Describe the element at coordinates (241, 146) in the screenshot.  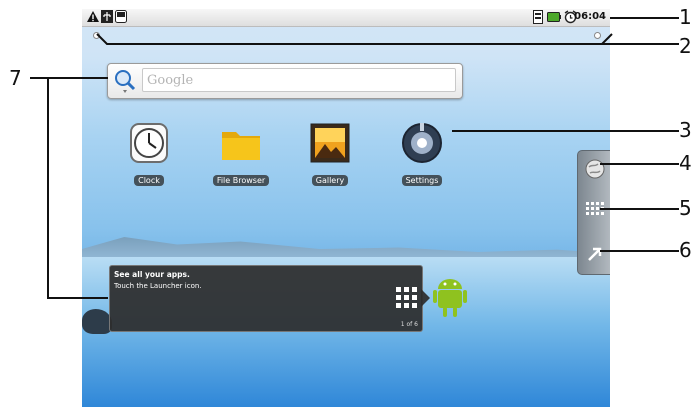
I see `folder-icon` at that location.